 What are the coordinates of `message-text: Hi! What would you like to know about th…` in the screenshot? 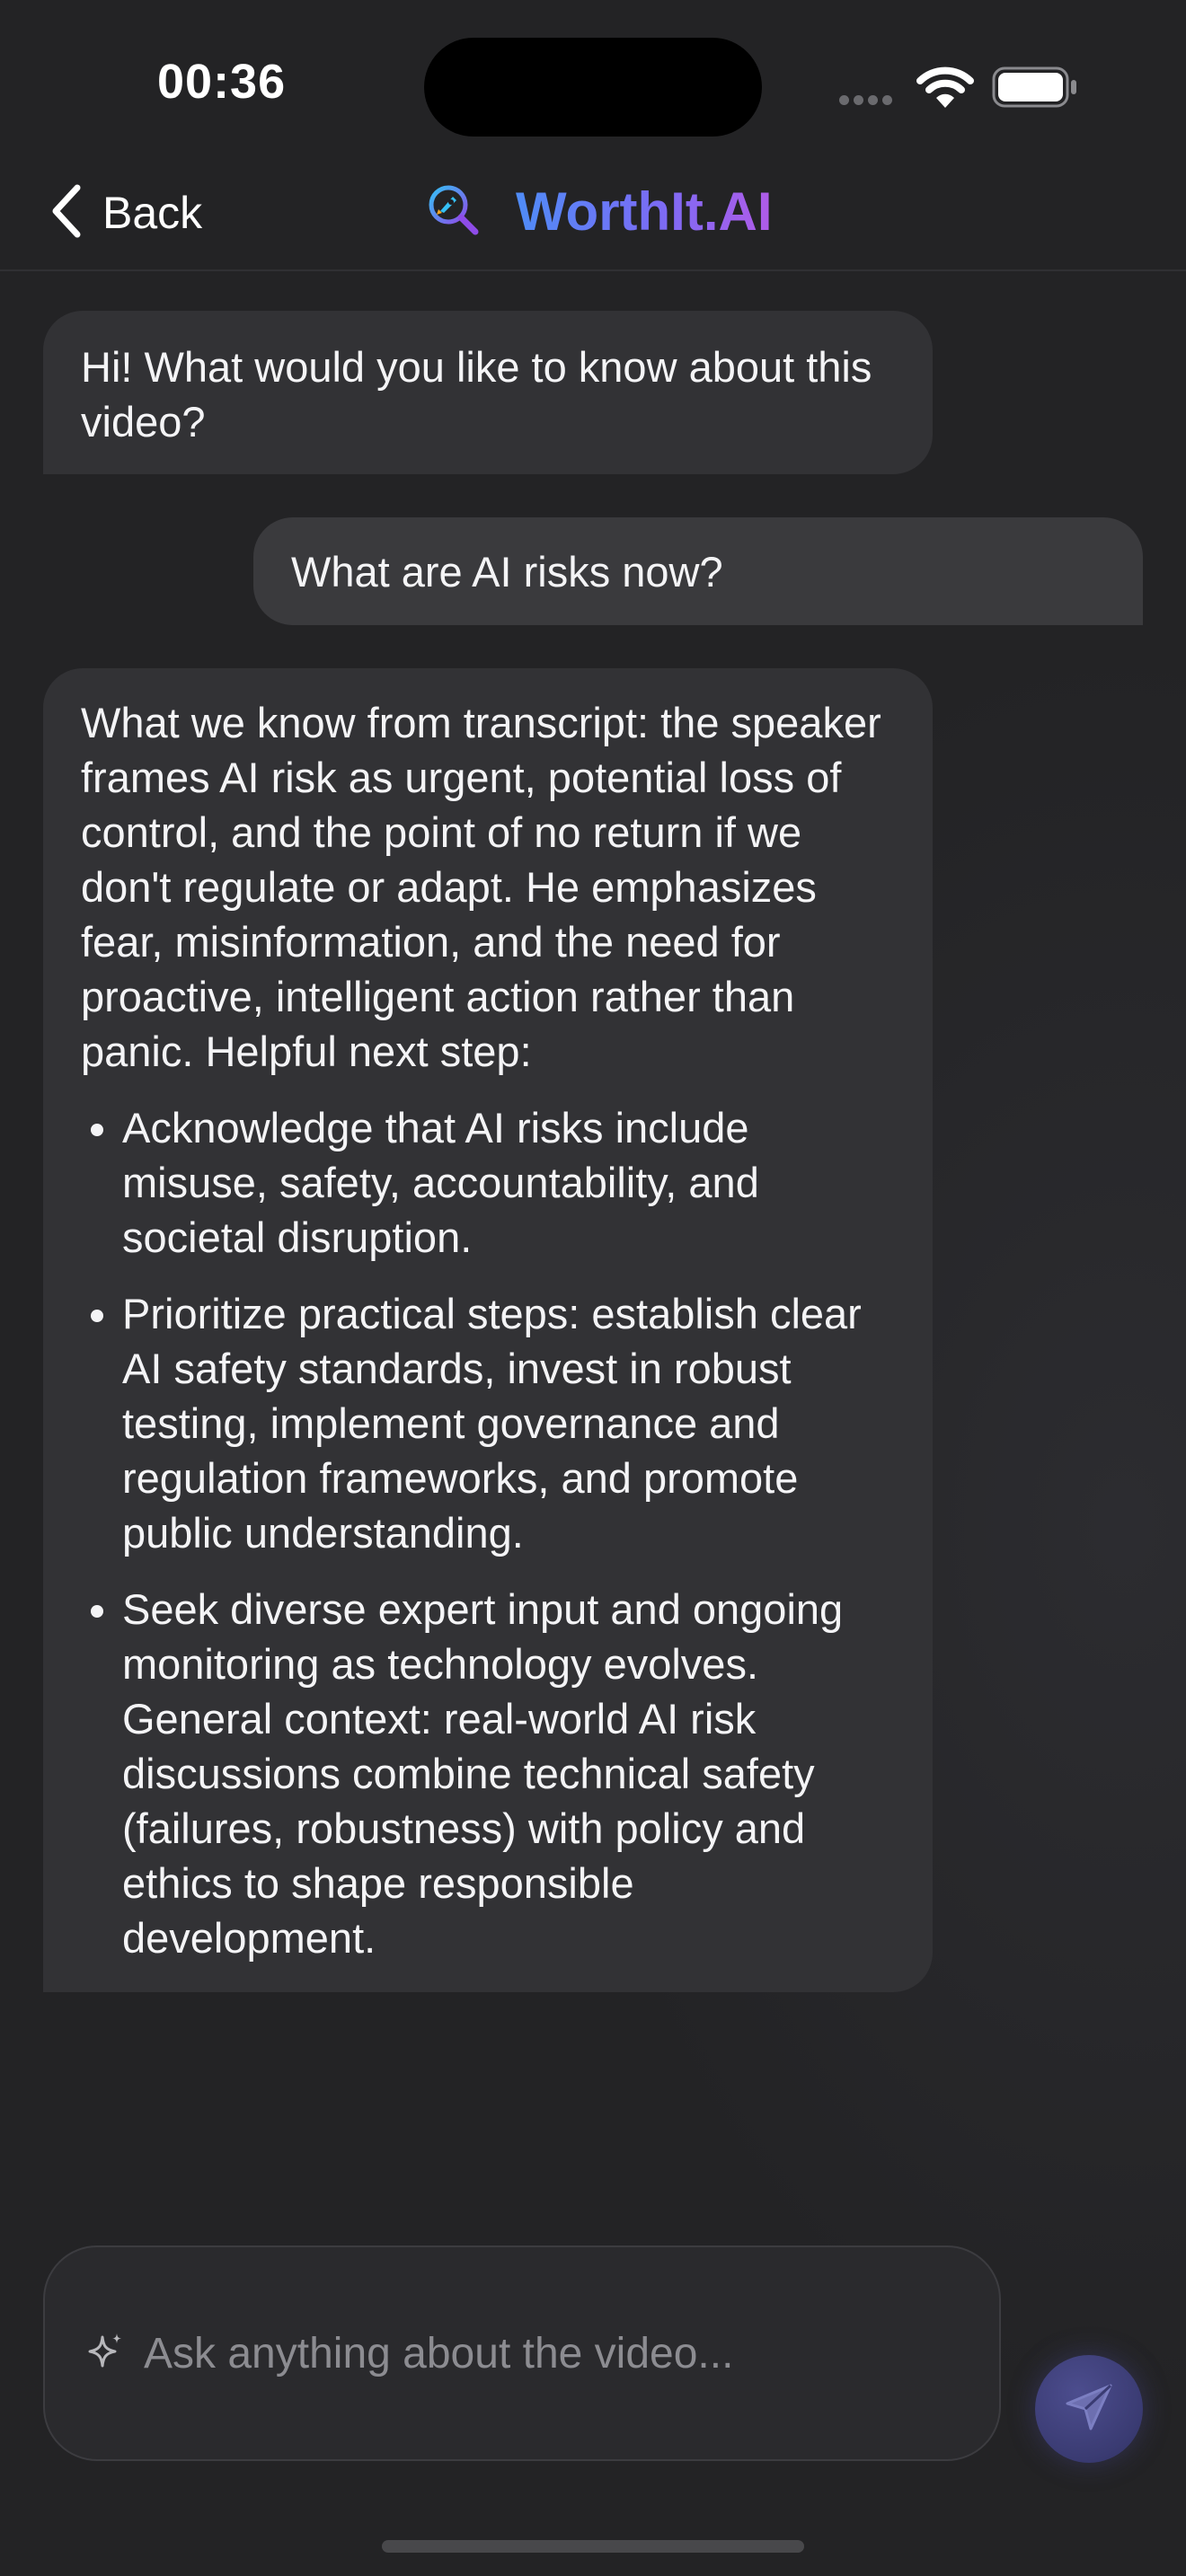 It's located at (476, 394).